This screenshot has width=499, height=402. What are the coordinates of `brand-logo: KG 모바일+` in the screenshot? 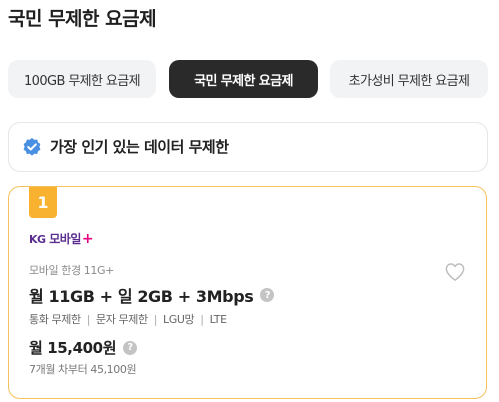 It's located at (61, 238).